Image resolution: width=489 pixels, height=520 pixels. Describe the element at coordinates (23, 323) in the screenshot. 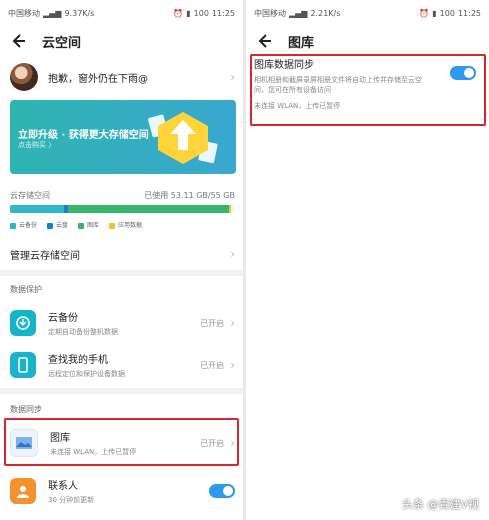

I see `cloud-backup-icon` at that location.